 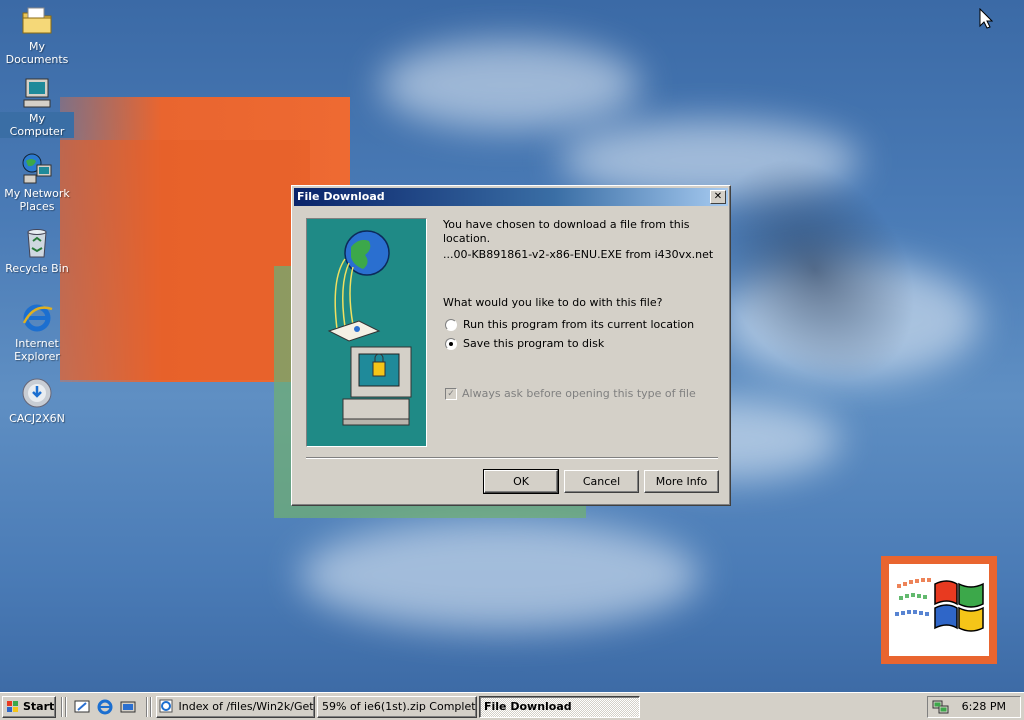 I want to click on taskbar-task-download-progress: 59% of ie6(1st).zip Completed, so click(x=397, y=707).